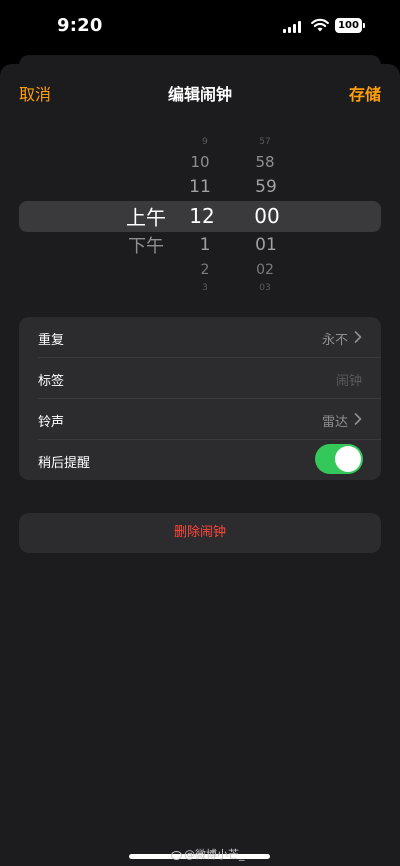 The image size is (400, 866). What do you see at coordinates (205, 288) in the screenshot?
I see `hour-option: 3` at bounding box center [205, 288].